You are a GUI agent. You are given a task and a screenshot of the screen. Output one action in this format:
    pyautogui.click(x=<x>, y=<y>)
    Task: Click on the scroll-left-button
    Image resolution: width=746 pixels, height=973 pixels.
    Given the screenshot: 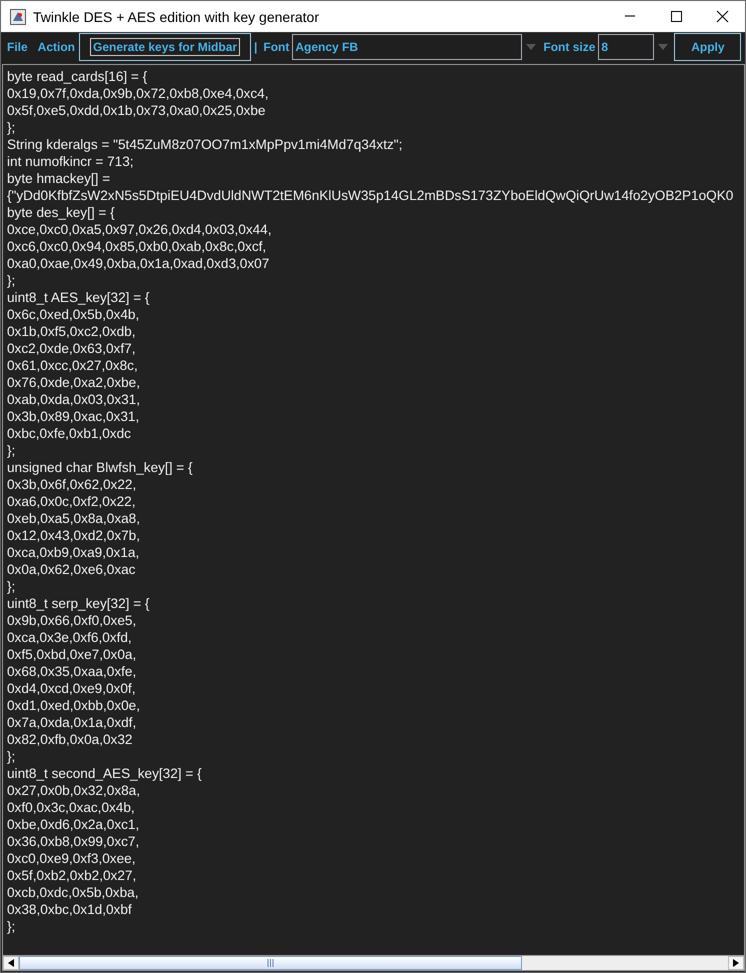 What is the action you would take?
    pyautogui.click(x=11, y=963)
    